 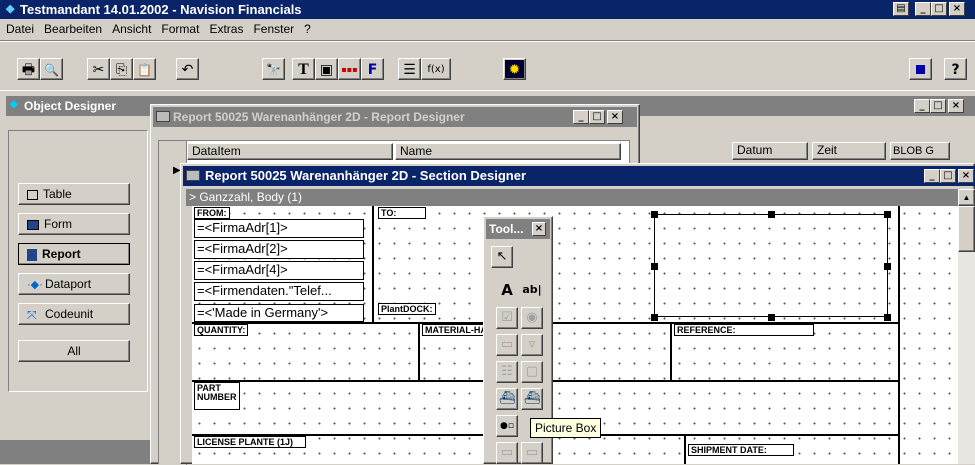 What do you see at coordinates (932, 176) in the screenshot?
I see `sd-minimize-button: _` at bounding box center [932, 176].